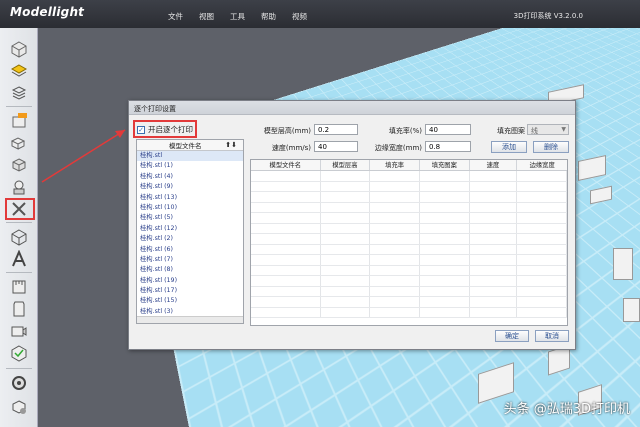 The image size is (640, 427). Describe the element at coordinates (190, 281) in the screenshot. I see `list-item: 桂构.stl (19)` at that location.